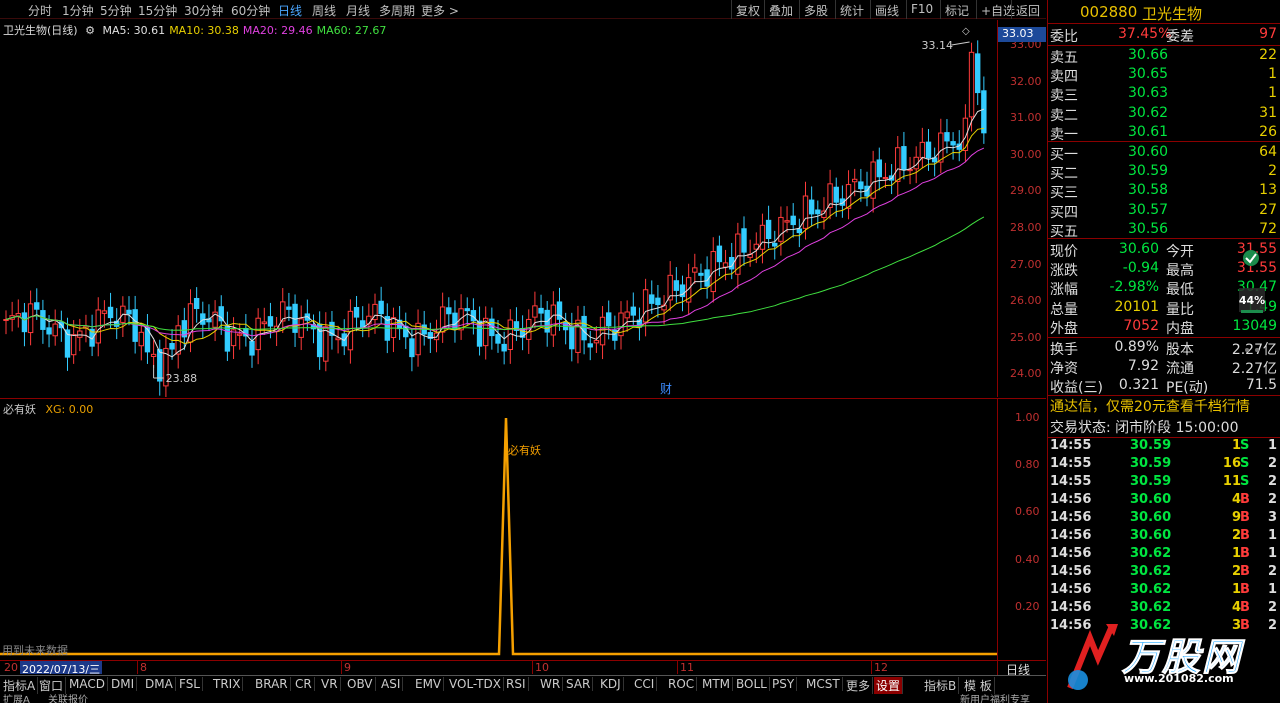 This screenshot has height=703, width=1280. What do you see at coordinates (1151, 517) in the screenshot?
I see `tick-price: 30.60` at bounding box center [1151, 517].